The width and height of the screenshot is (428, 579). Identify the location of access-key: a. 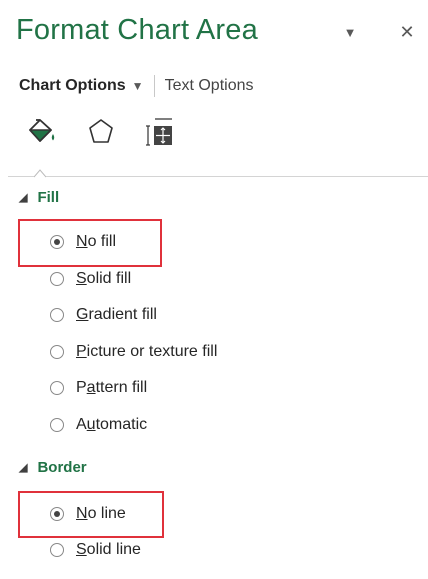
(91, 388).